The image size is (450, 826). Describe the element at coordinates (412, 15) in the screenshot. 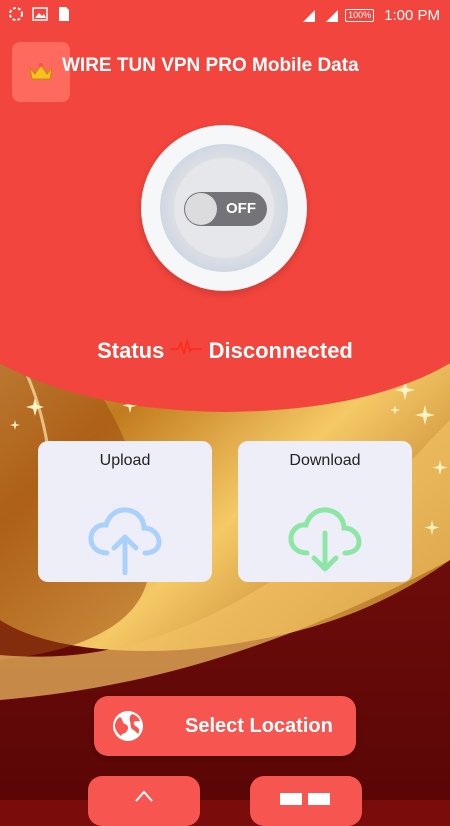

I see `clock: 1:00 PM` at that location.